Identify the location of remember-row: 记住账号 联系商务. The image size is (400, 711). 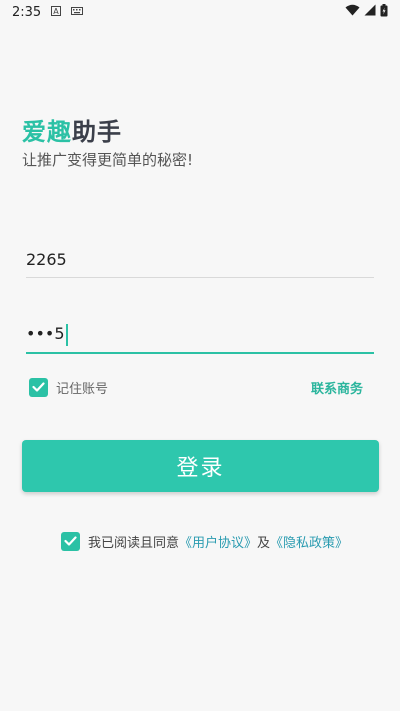
(196, 387).